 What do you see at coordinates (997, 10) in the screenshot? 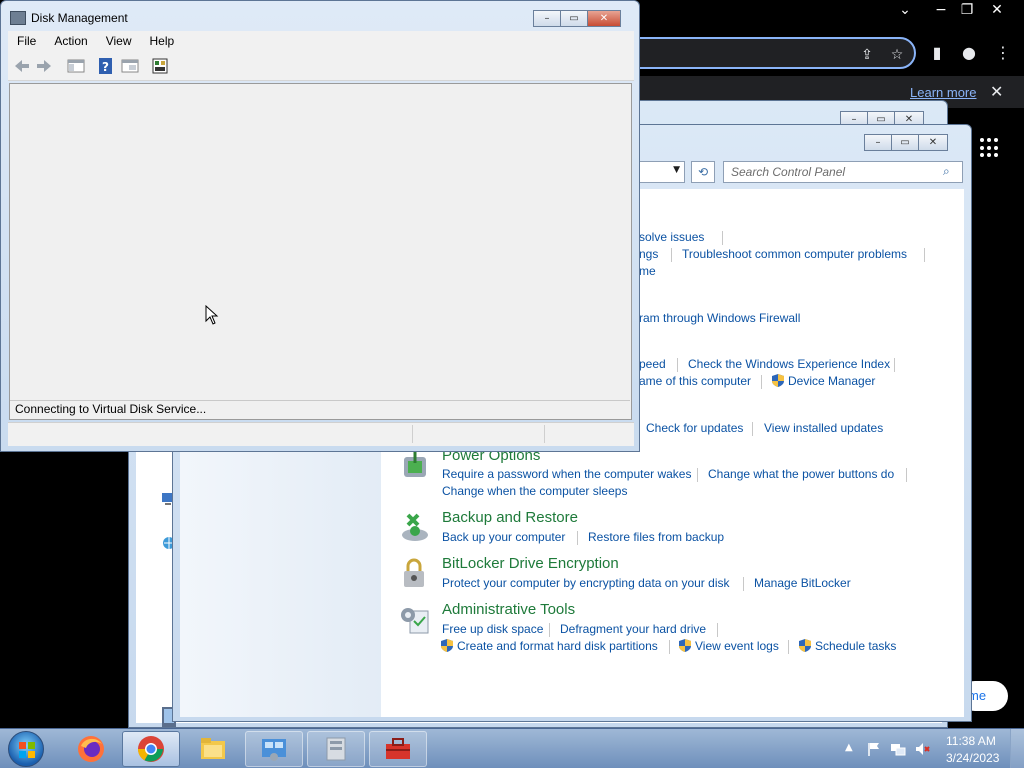
I see `chrome-close-button: ✕` at bounding box center [997, 10].